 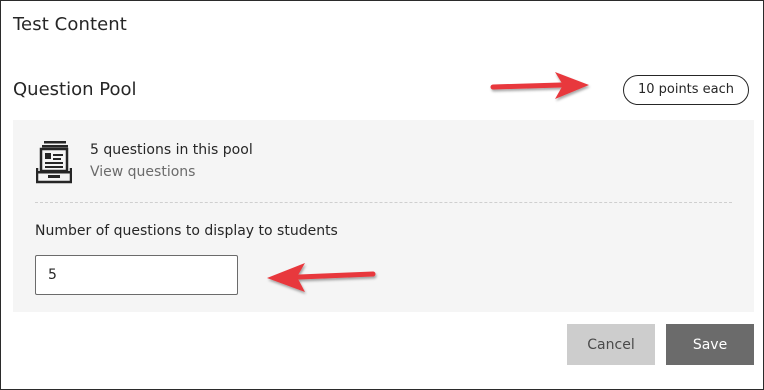 I want to click on page-title: Test Content, so click(x=70, y=24).